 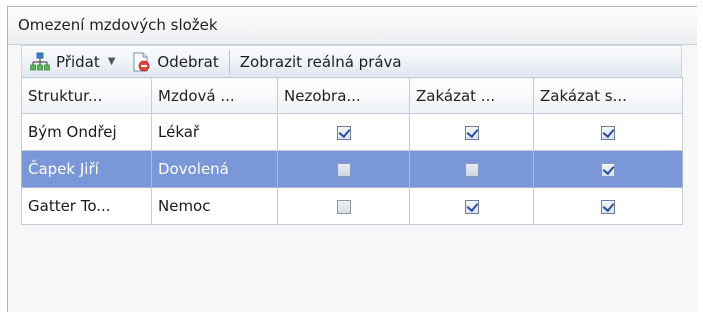 What do you see at coordinates (352, 169) in the screenshot?
I see `table-row-selected: Čapek Jiří Dovolená` at bounding box center [352, 169].